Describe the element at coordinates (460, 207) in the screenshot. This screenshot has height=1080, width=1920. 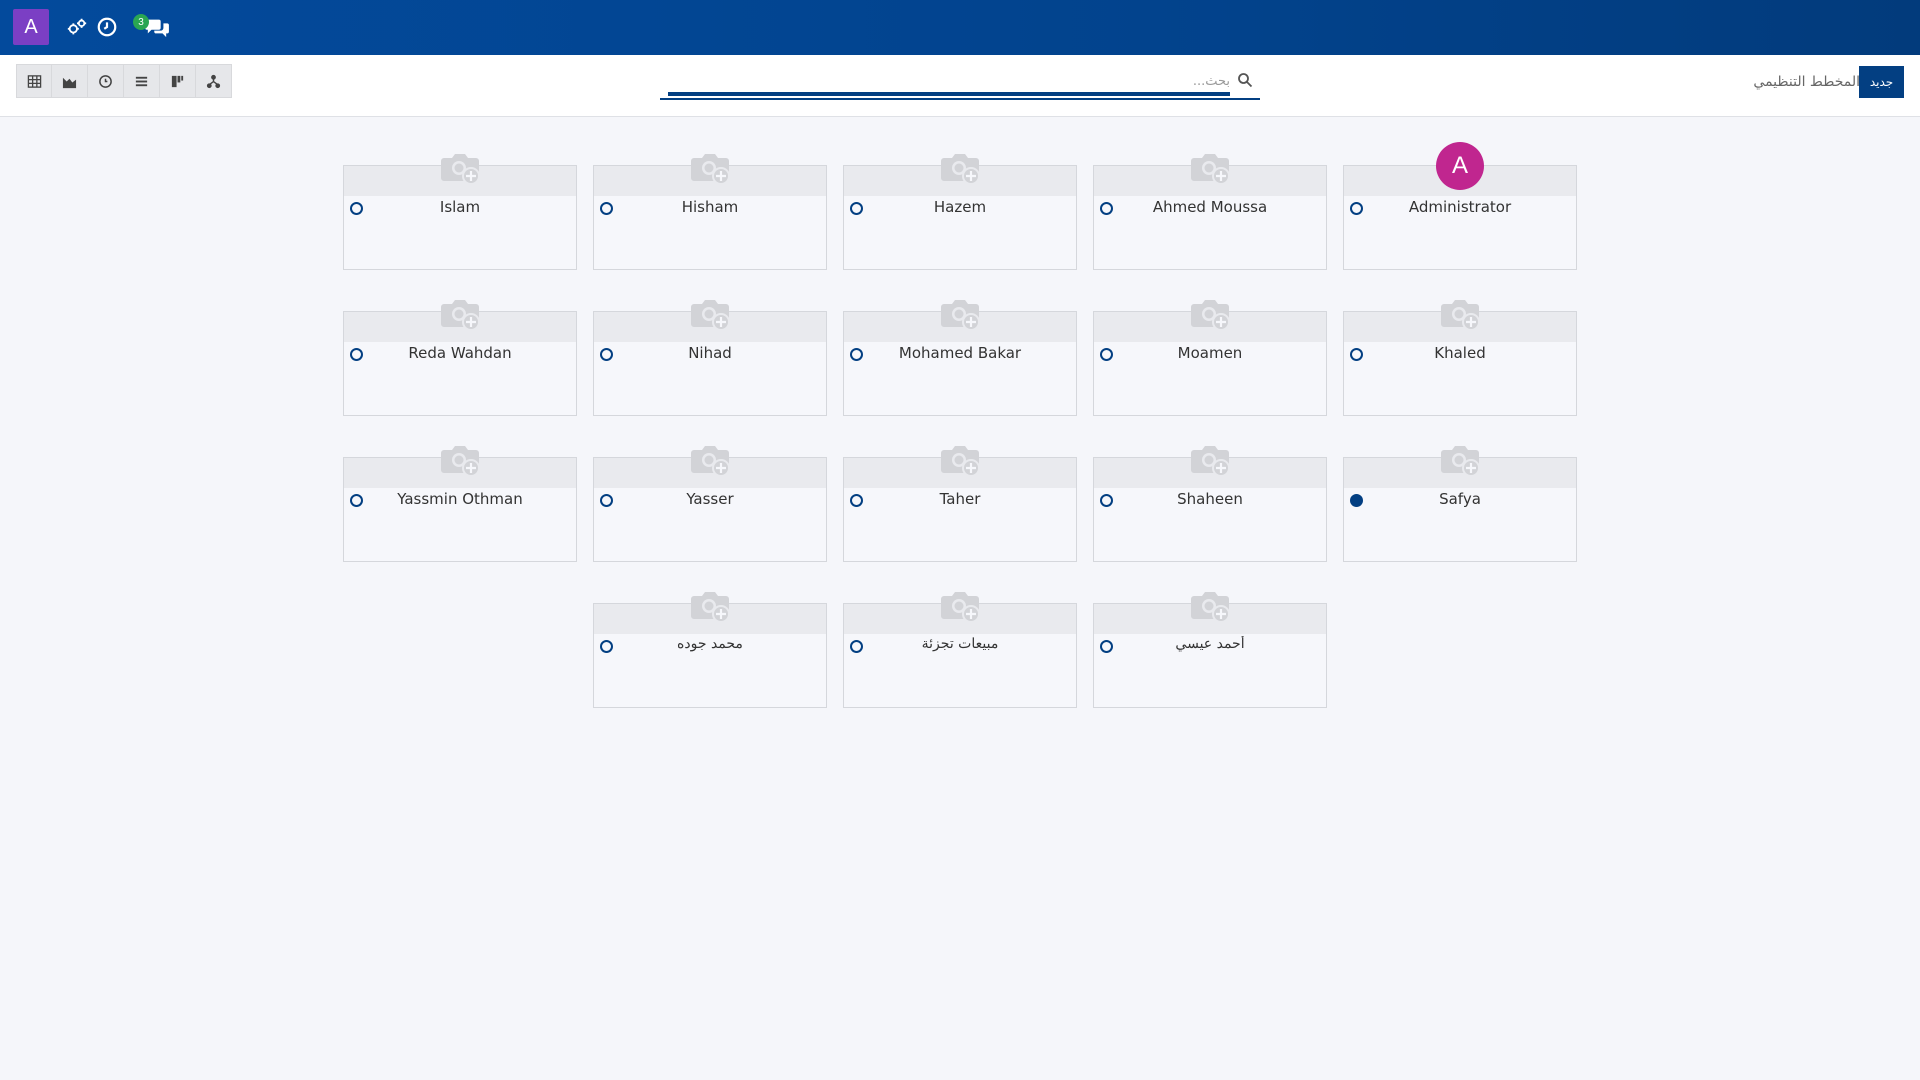
I see `employee-name: Islam` at that location.